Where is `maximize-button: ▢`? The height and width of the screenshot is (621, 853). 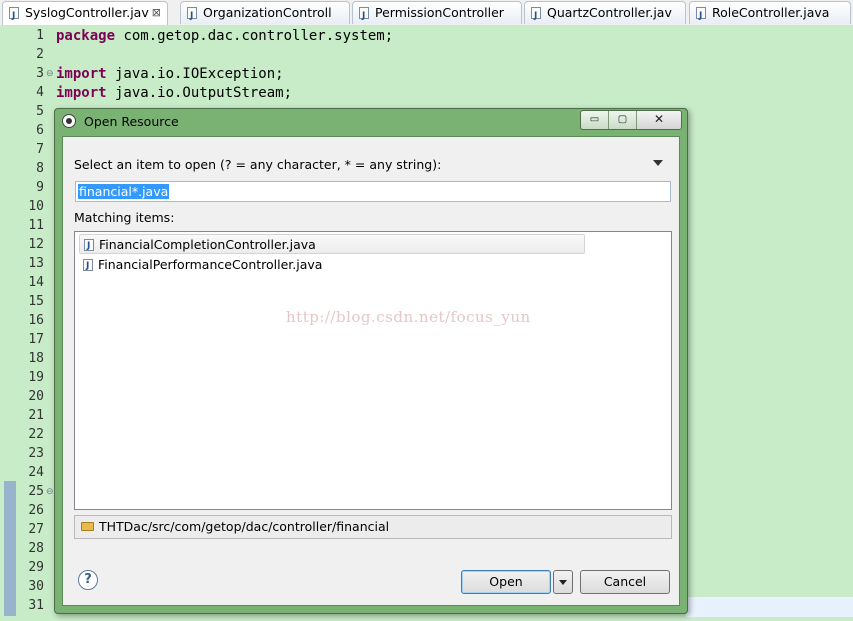 maximize-button: ▢ is located at coordinates (623, 120).